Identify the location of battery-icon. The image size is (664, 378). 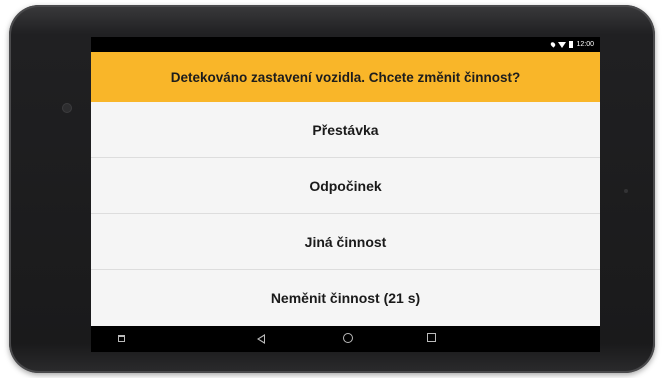
(571, 44).